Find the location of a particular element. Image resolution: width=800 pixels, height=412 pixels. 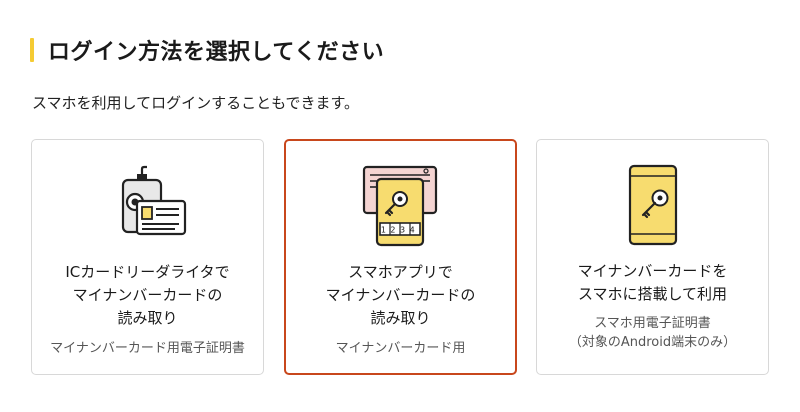

heading-accent-bar is located at coordinates (32, 50).